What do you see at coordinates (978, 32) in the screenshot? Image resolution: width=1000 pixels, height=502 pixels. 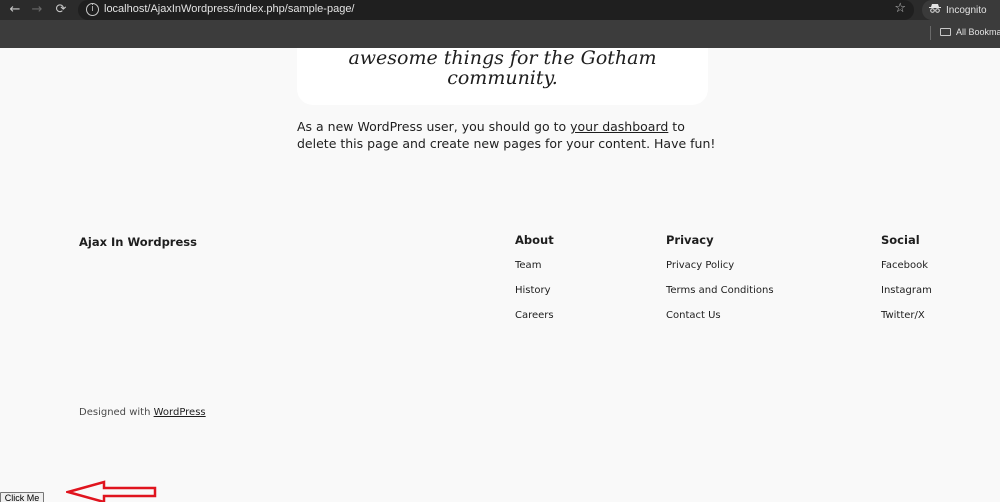 I see `all-bookmarks-label: All Bookmarks` at bounding box center [978, 32].